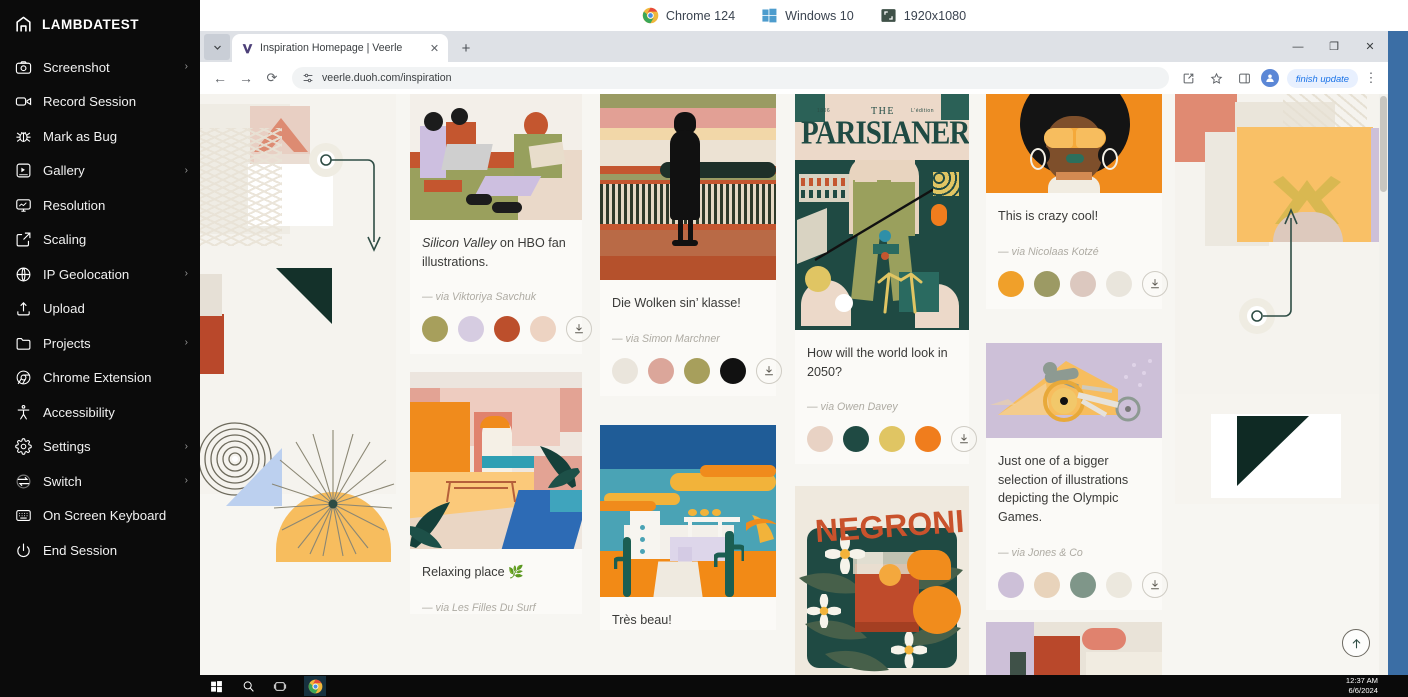  I want to click on resolution-icon, so click(888, 15).